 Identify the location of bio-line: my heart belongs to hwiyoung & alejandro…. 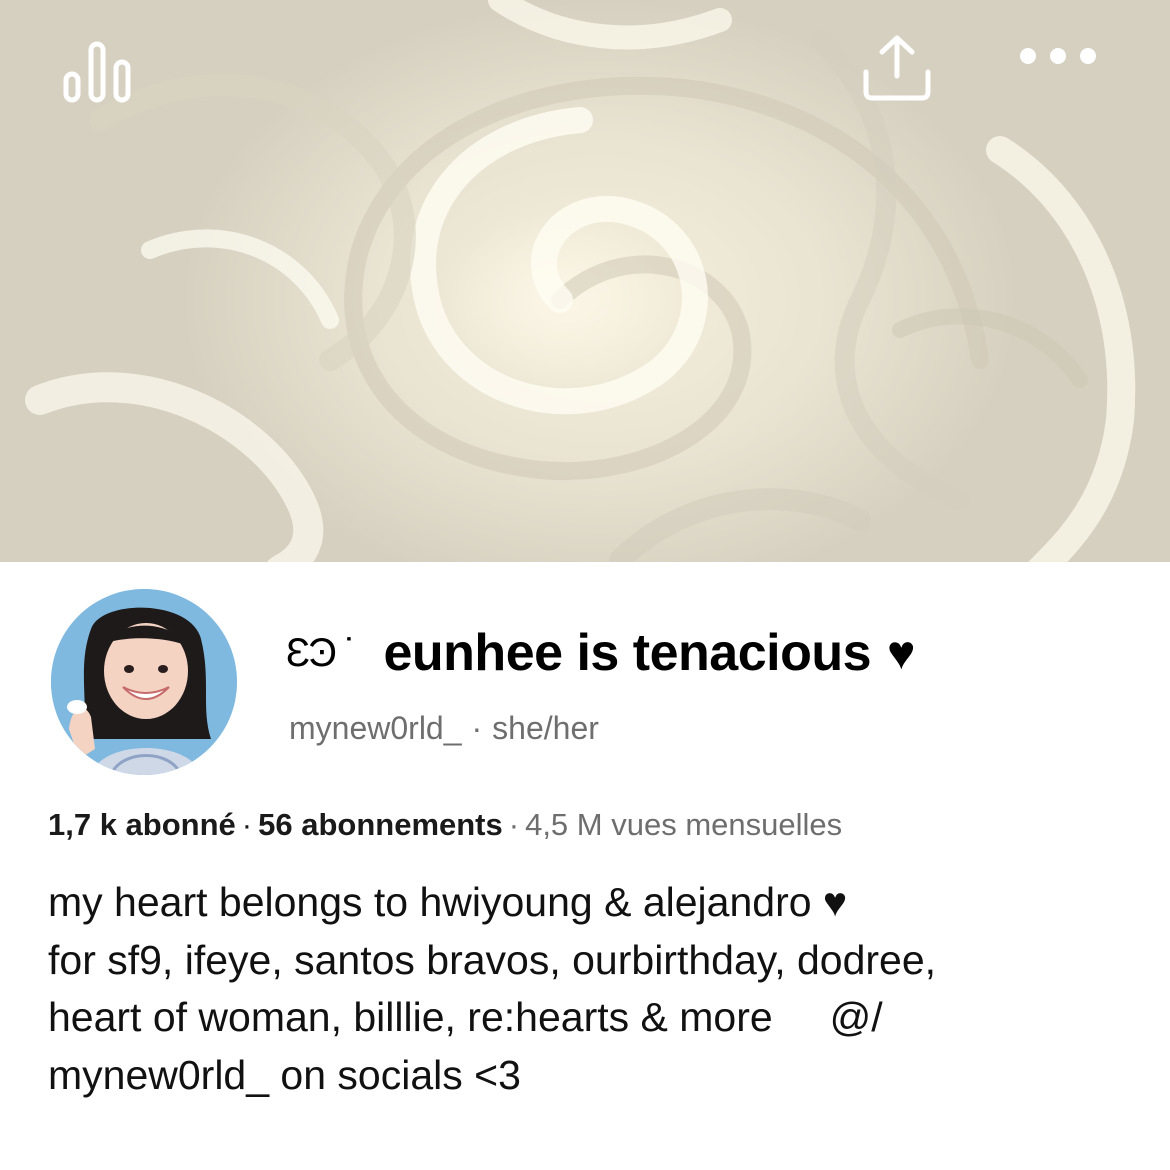
(448, 902).